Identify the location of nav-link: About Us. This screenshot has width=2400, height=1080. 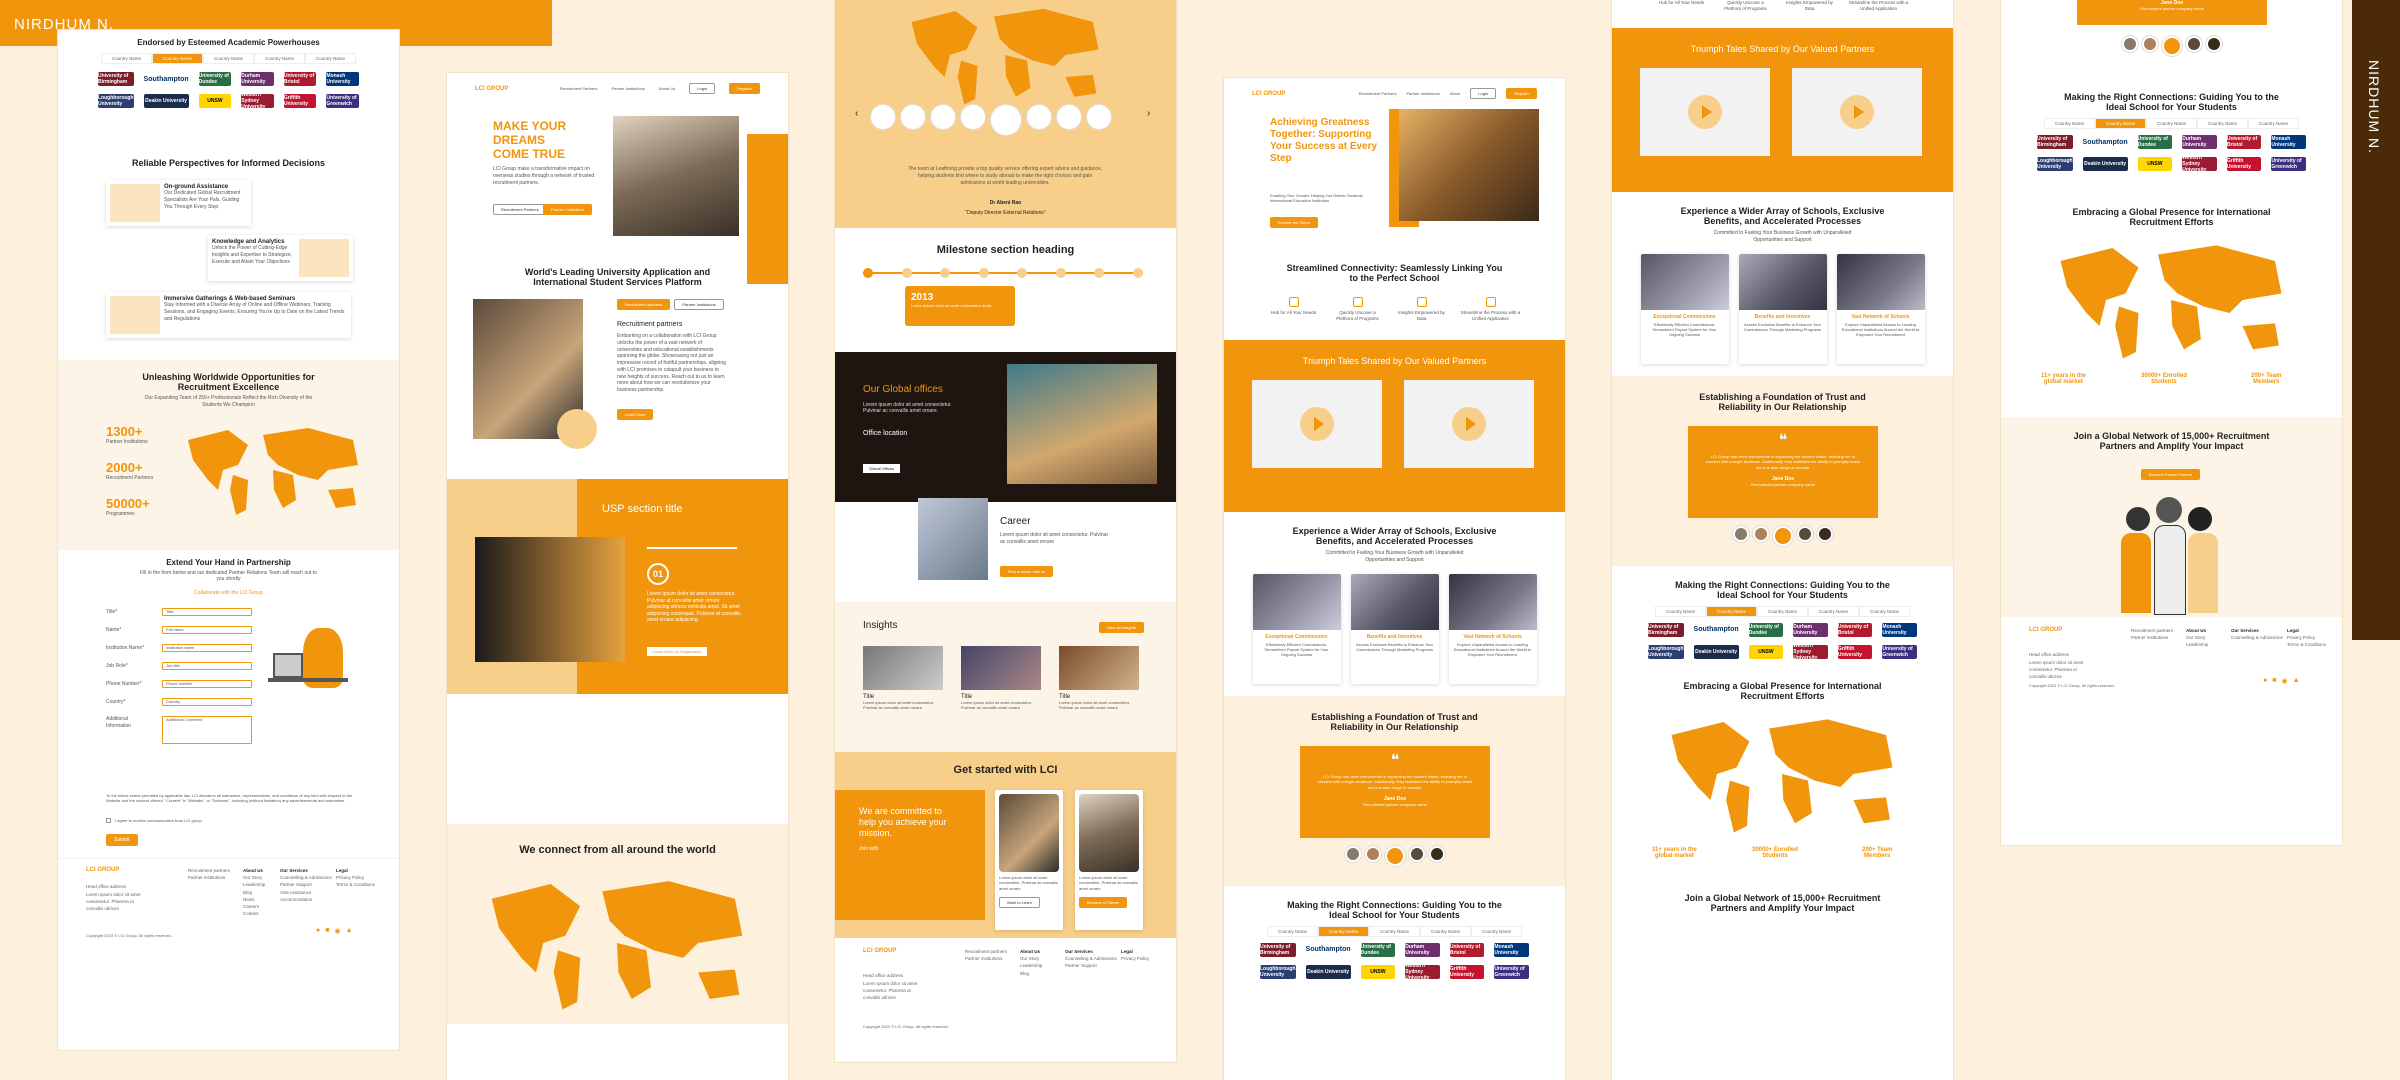
(667, 88).